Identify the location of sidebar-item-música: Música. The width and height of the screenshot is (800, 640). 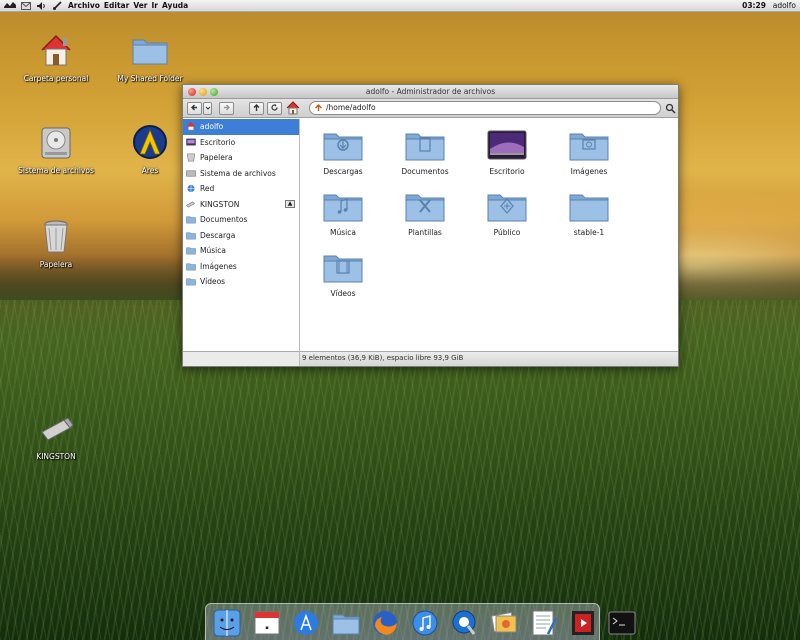
(241, 251).